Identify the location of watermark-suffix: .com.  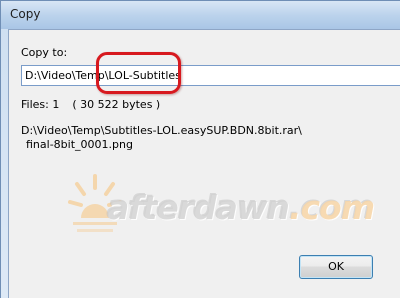
(331, 207).